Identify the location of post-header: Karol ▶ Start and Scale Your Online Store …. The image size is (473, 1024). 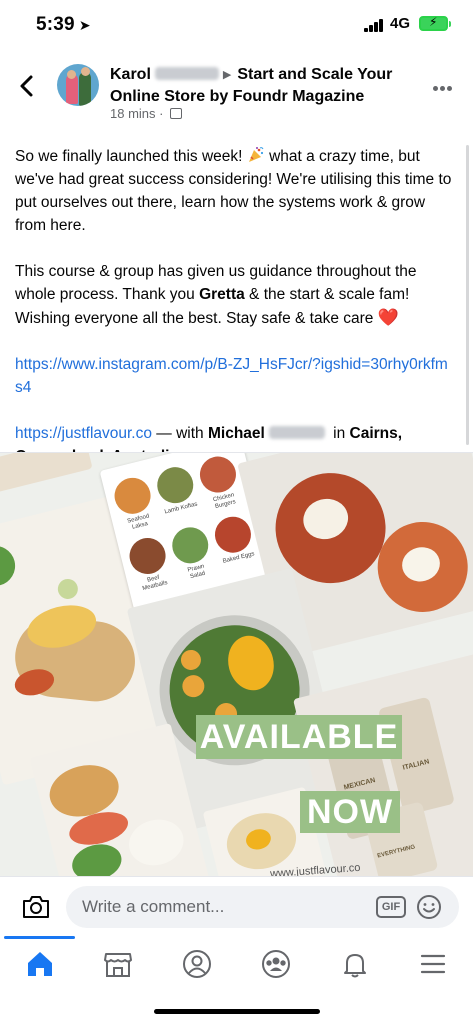
(236, 91).